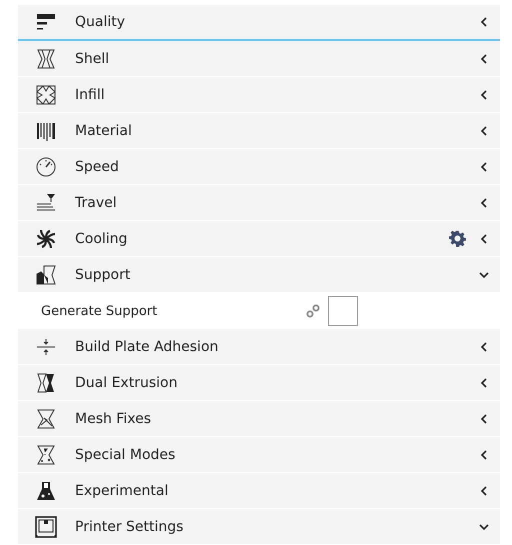 The width and height of the screenshot is (512, 545). Describe the element at coordinates (96, 202) in the screenshot. I see `category-label: Travel` at that location.